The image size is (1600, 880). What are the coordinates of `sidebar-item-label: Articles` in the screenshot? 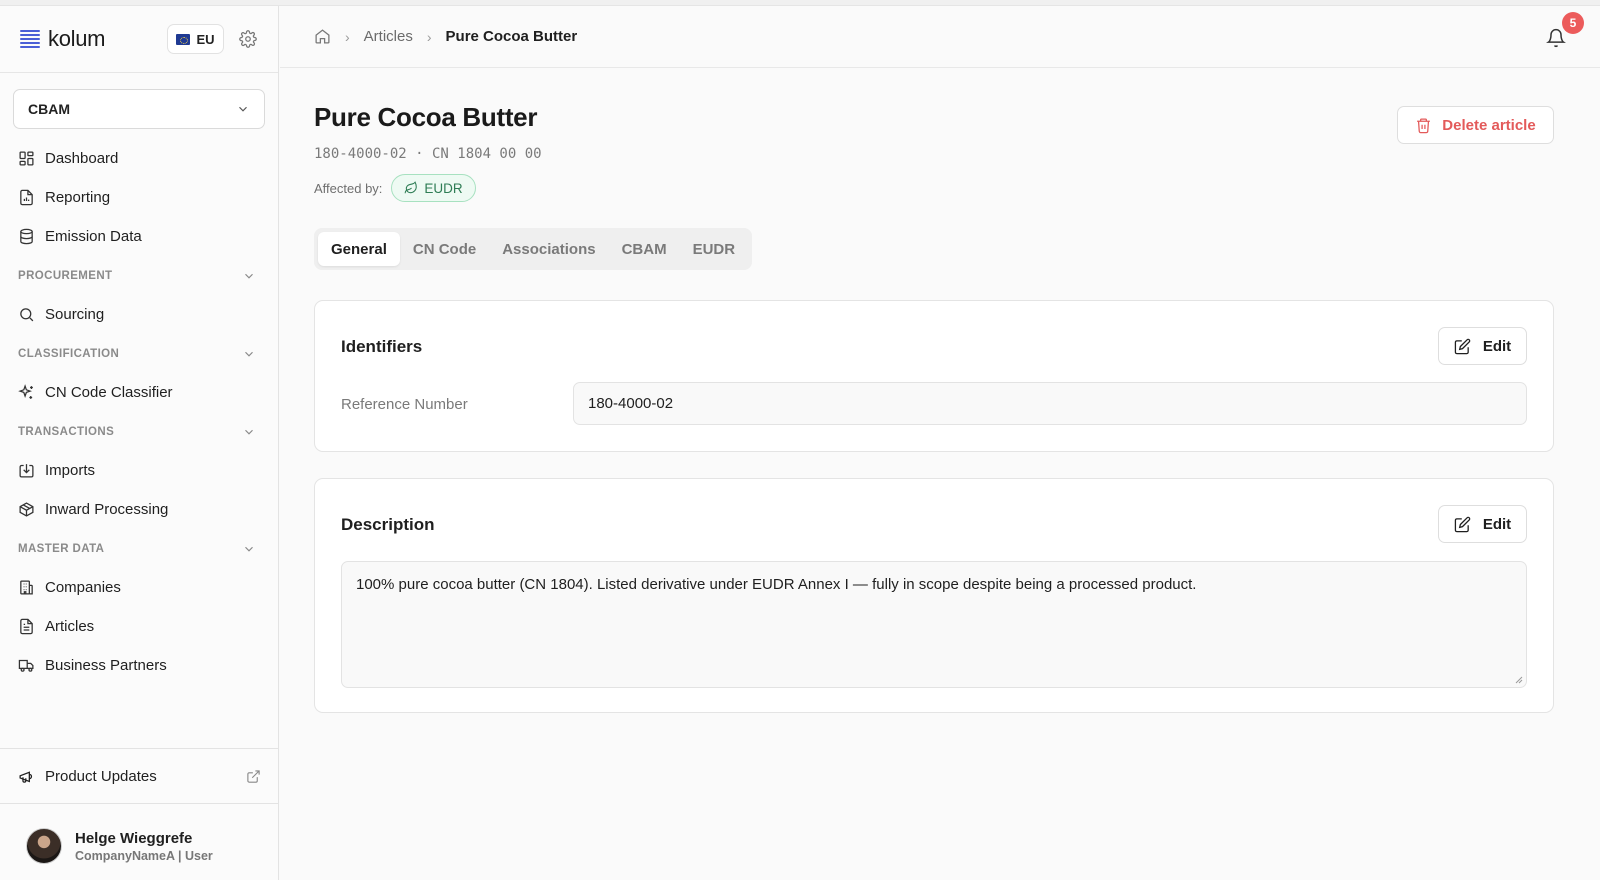 It's located at (70, 626).